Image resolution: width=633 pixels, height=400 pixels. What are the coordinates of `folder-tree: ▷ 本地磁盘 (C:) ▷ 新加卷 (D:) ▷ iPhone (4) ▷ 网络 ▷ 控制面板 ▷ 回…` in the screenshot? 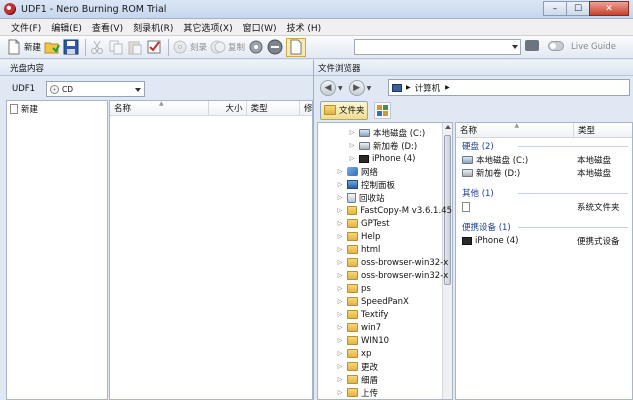 It's located at (385, 261).